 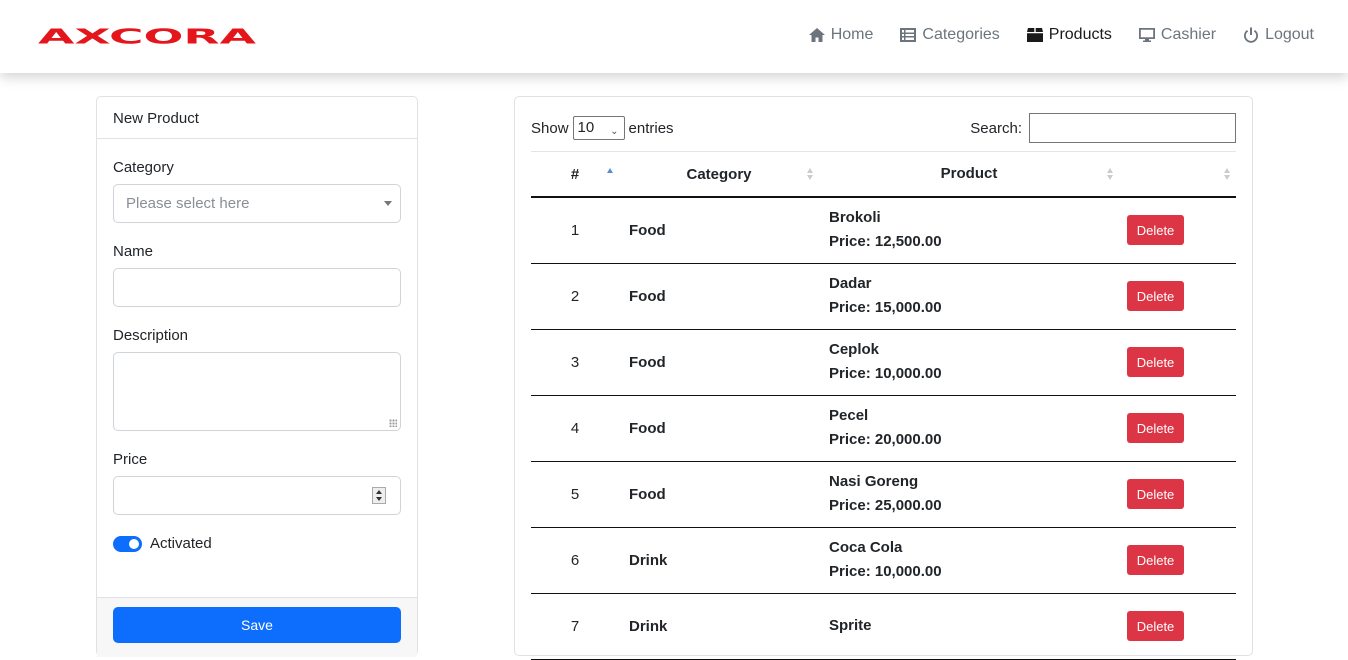 I want to click on product-name: Brokoli, so click(x=855, y=218).